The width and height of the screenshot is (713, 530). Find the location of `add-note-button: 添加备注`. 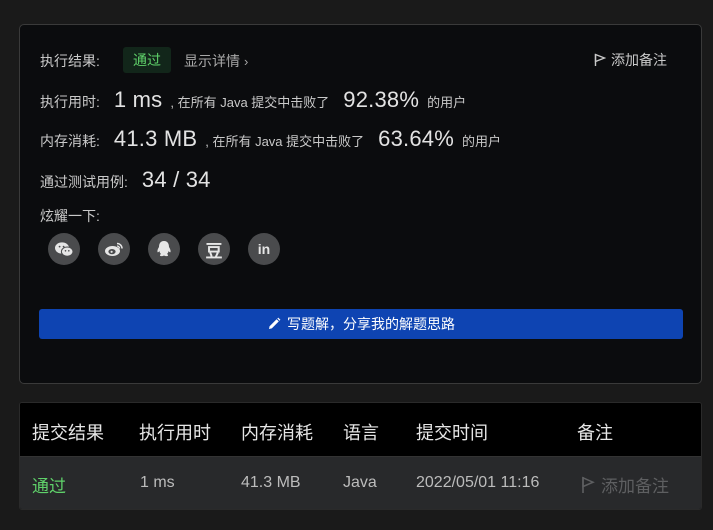

add-note-button: 添加备注 is located at coordinates (630, 60).